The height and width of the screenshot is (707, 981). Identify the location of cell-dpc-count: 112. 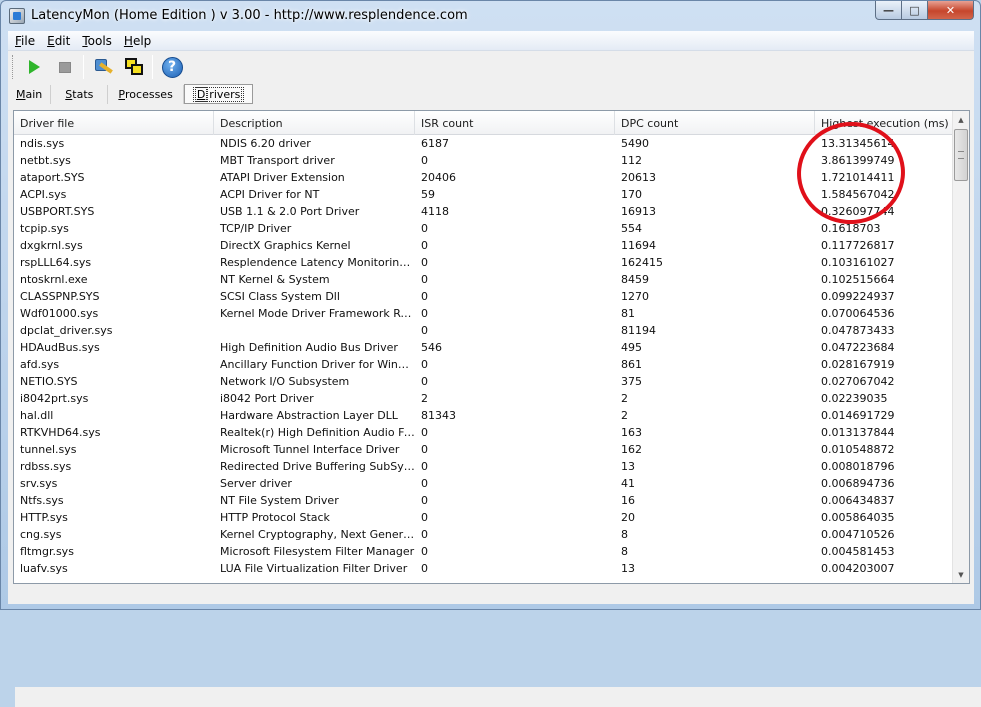
(631, 160).